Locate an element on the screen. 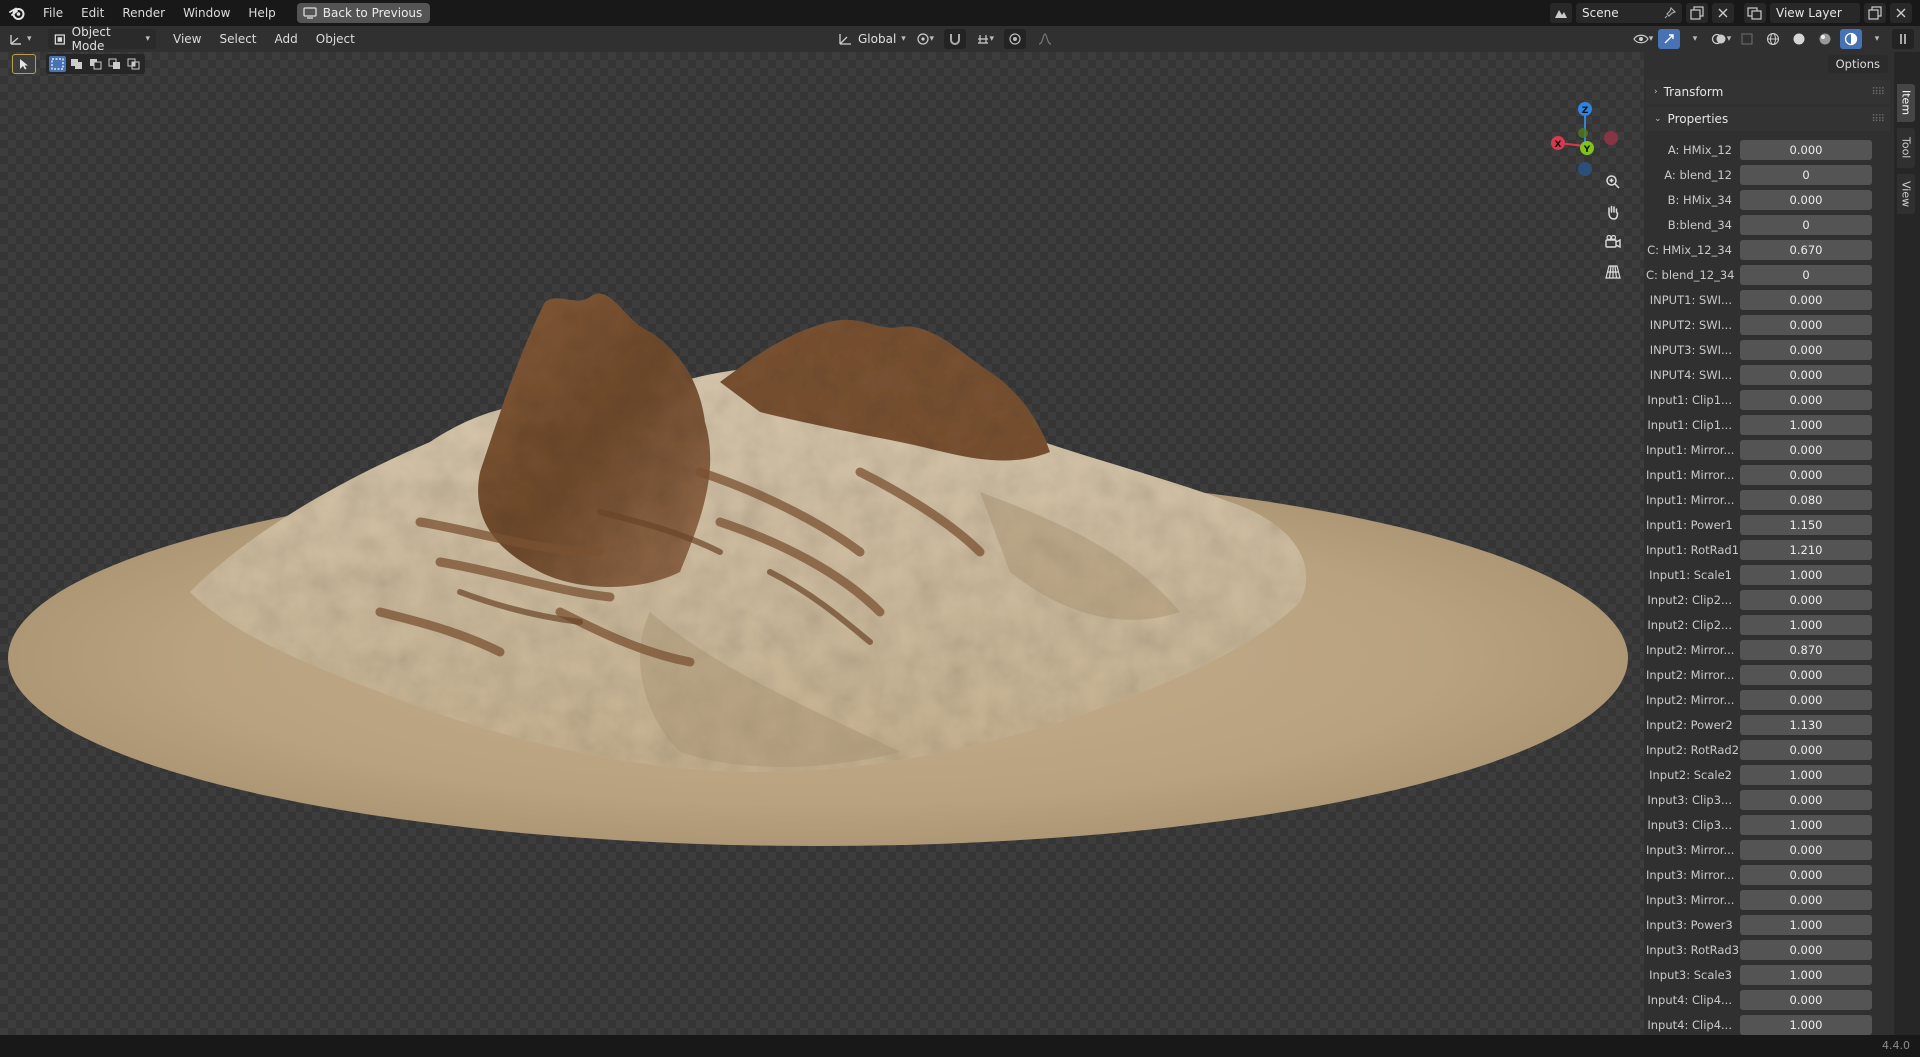  delete-scene-button is located at coordinates (1723, 13).